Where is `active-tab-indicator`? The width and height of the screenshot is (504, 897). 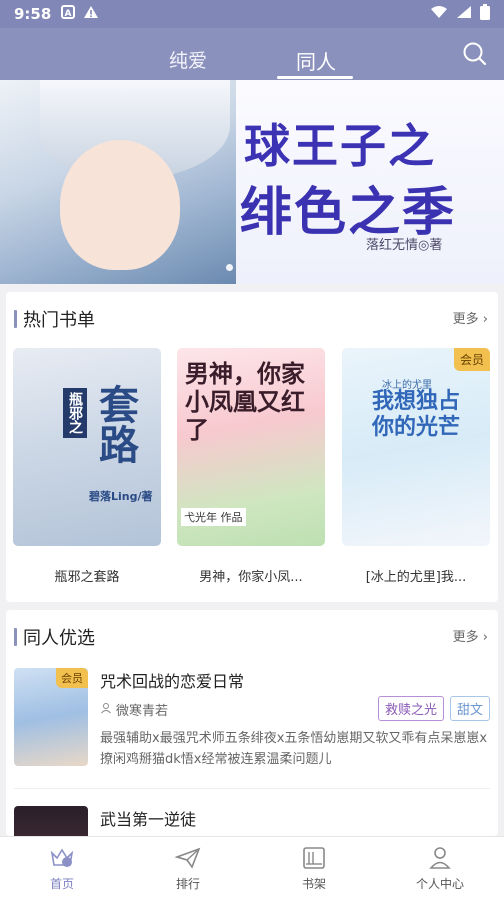
active-tab-indicator is located at coordinates (315, 77).